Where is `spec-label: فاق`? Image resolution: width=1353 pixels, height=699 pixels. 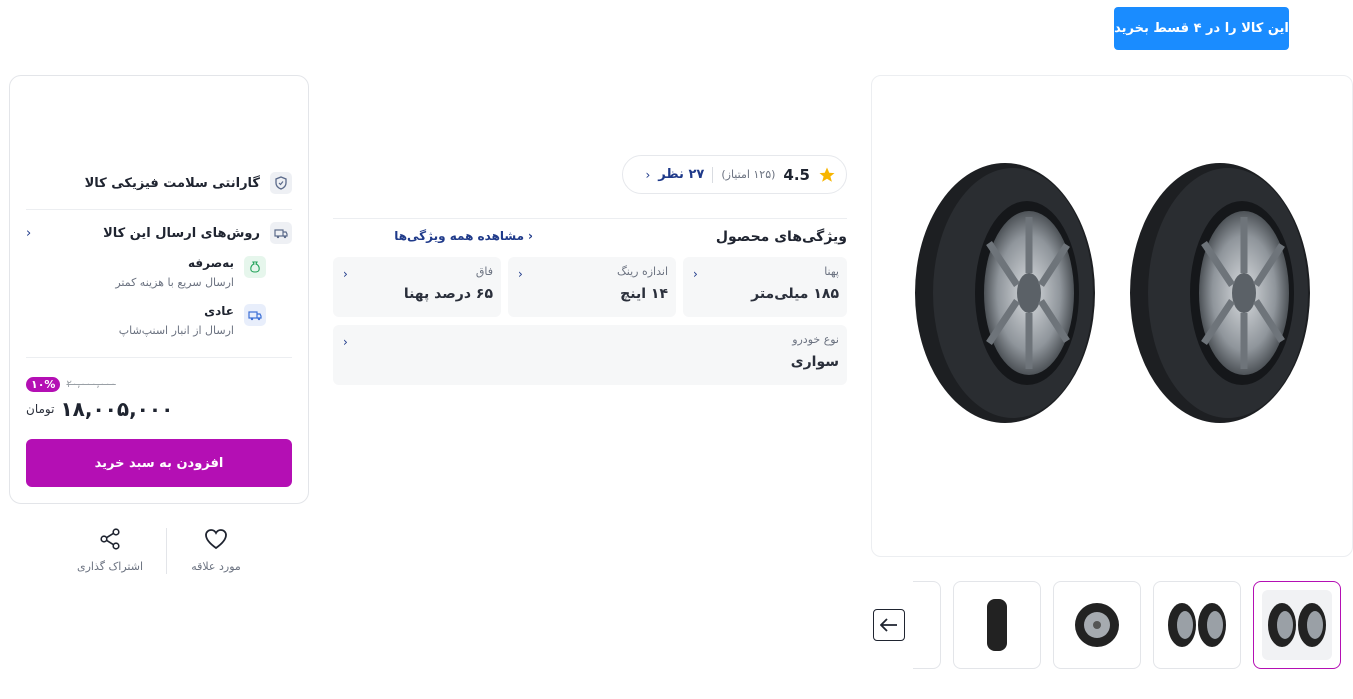
spec-label: فاق is located at coordinates (484, 271).